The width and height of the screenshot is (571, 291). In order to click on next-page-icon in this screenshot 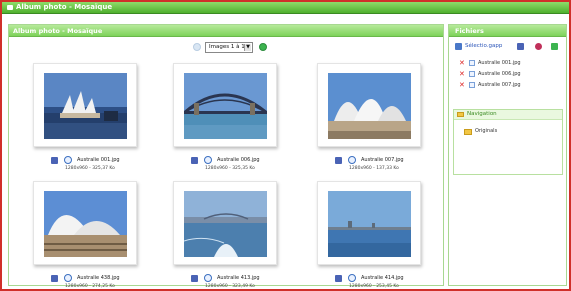, I will do `click(263, 47)`.